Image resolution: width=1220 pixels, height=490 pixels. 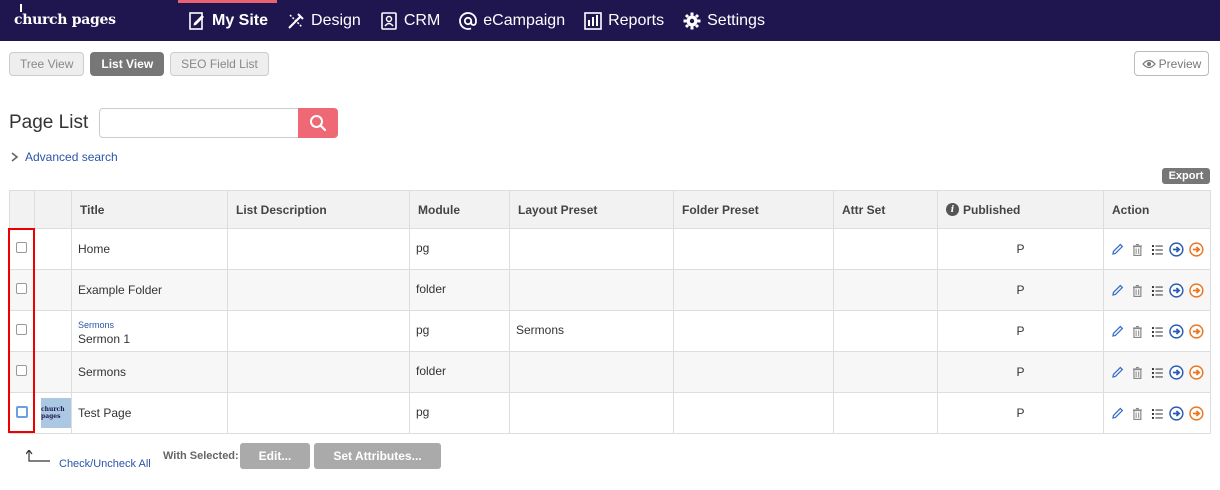 I want to click on page-title-text: Sermon 1, so click(x=104, y=339).